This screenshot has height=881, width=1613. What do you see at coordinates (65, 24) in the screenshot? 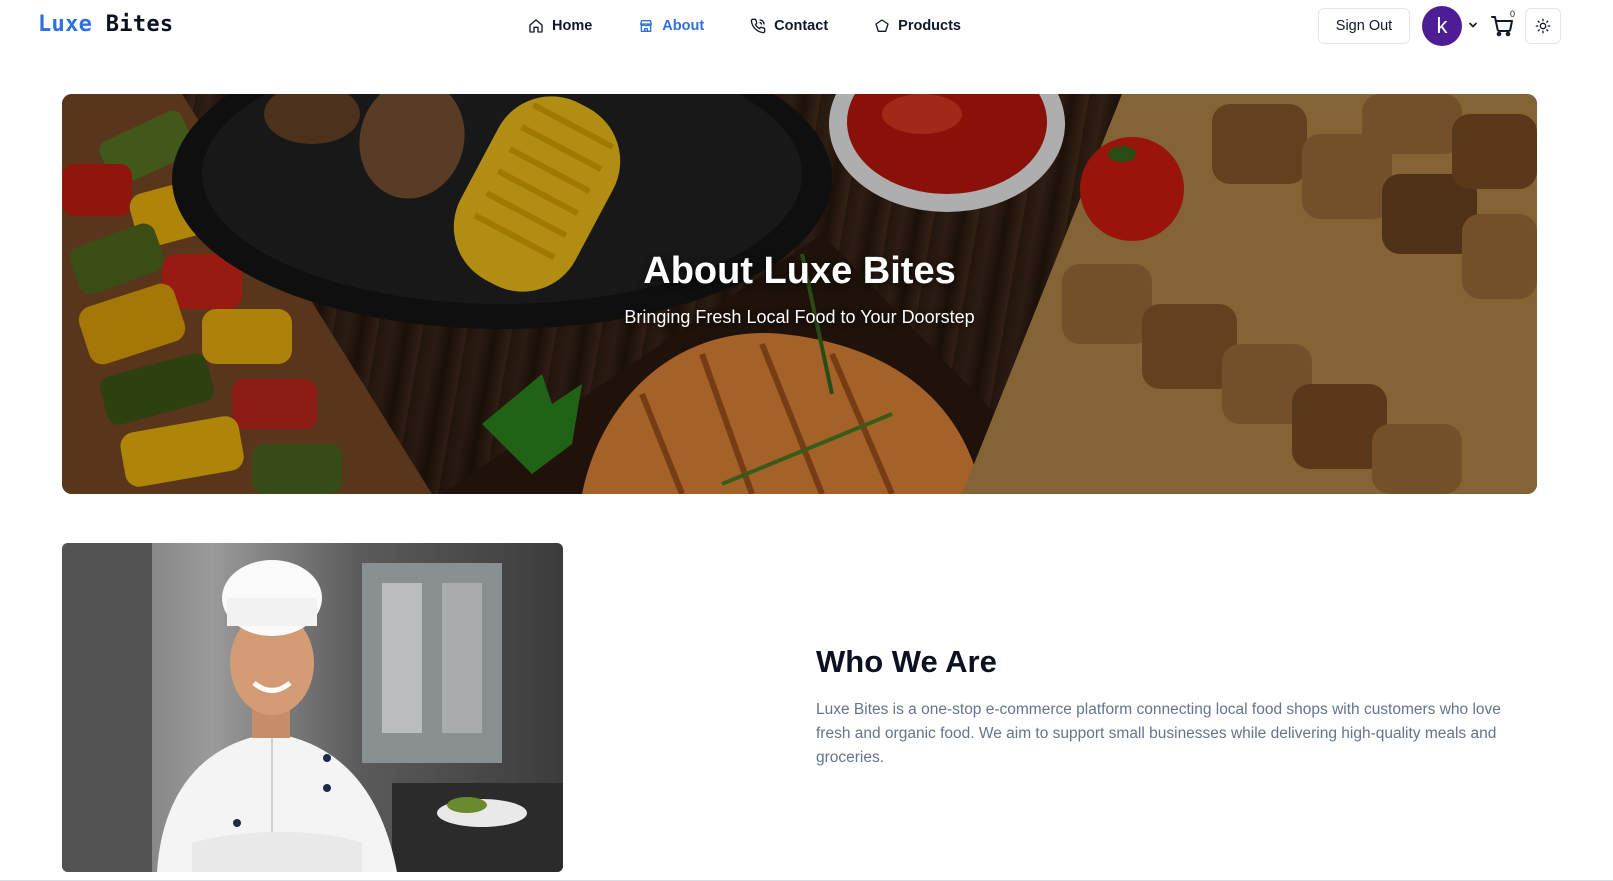
I see `brand-name-part1: Luxe` at bounding box center [65, 24].